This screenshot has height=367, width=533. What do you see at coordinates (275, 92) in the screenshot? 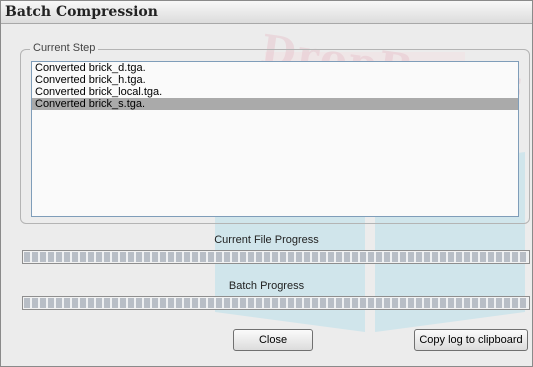
I see `log-item: Converted brick_local.tga.` at bounding box center [275, 92].